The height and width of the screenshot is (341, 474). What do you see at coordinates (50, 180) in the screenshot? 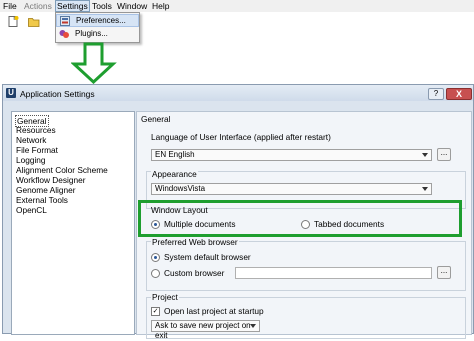
I see `nav-item-workflow-designer: Workflow Designer` at bounding box center [50, 180].